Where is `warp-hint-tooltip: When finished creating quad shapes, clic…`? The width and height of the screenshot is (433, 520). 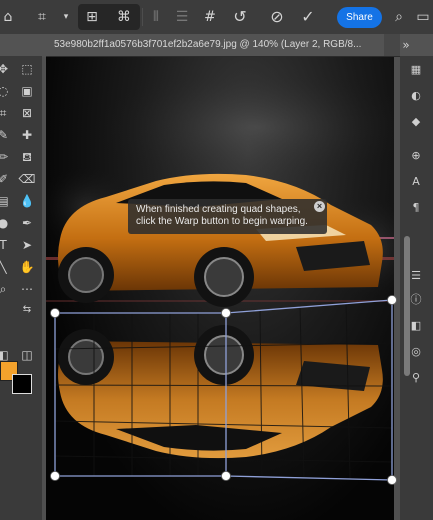
warp-hint-tooltip: When finished creating quad shapes, clic… is located at coordinates (227, 216).